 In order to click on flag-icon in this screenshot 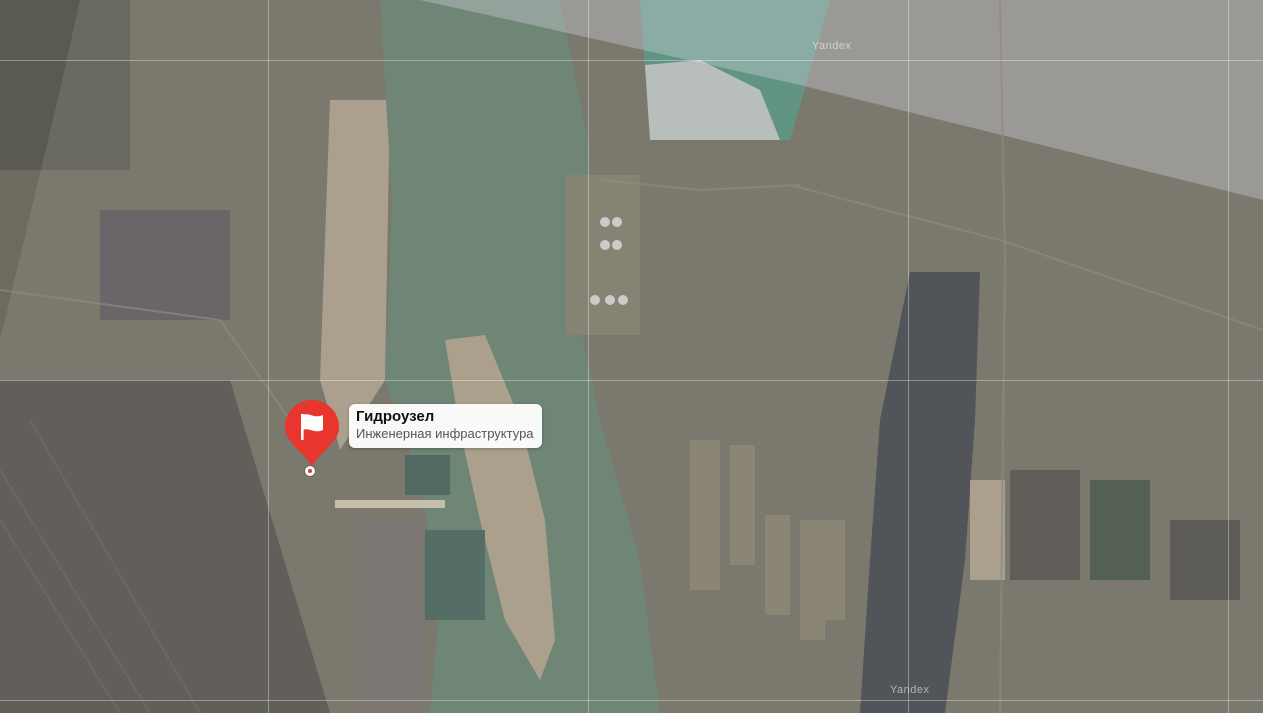, I will do `click(312, 433)`.